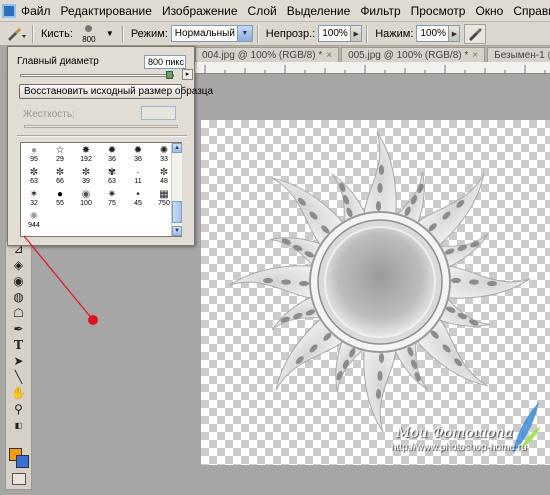 Image resolution: width=550 pixels, height=495 pixels. Describe the element at coordinates (164, 150) in the screenshot. I see `brush-tip-icon: ✺` at that location.